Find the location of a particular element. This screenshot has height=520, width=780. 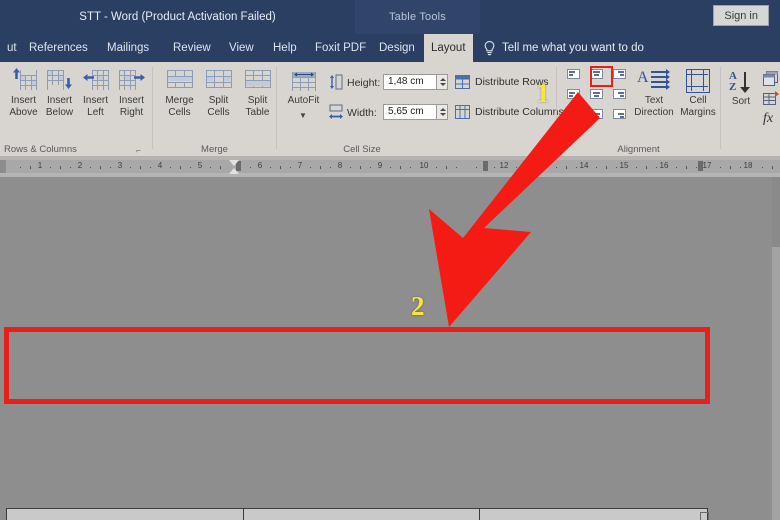

merge-cells-icon is located at coordinates (179, 78).